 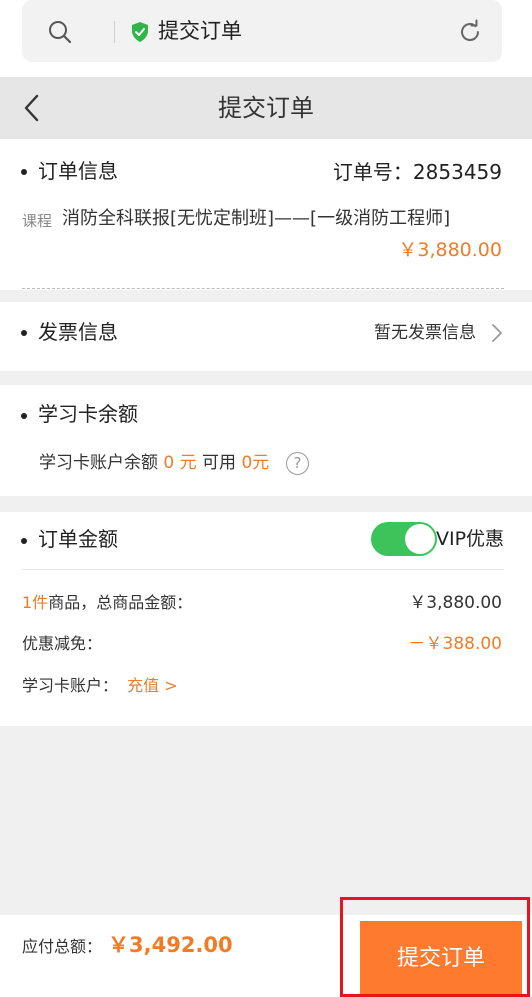 I want to click on invoice-value: 暂无发票信息, so click(x=425, y=333).